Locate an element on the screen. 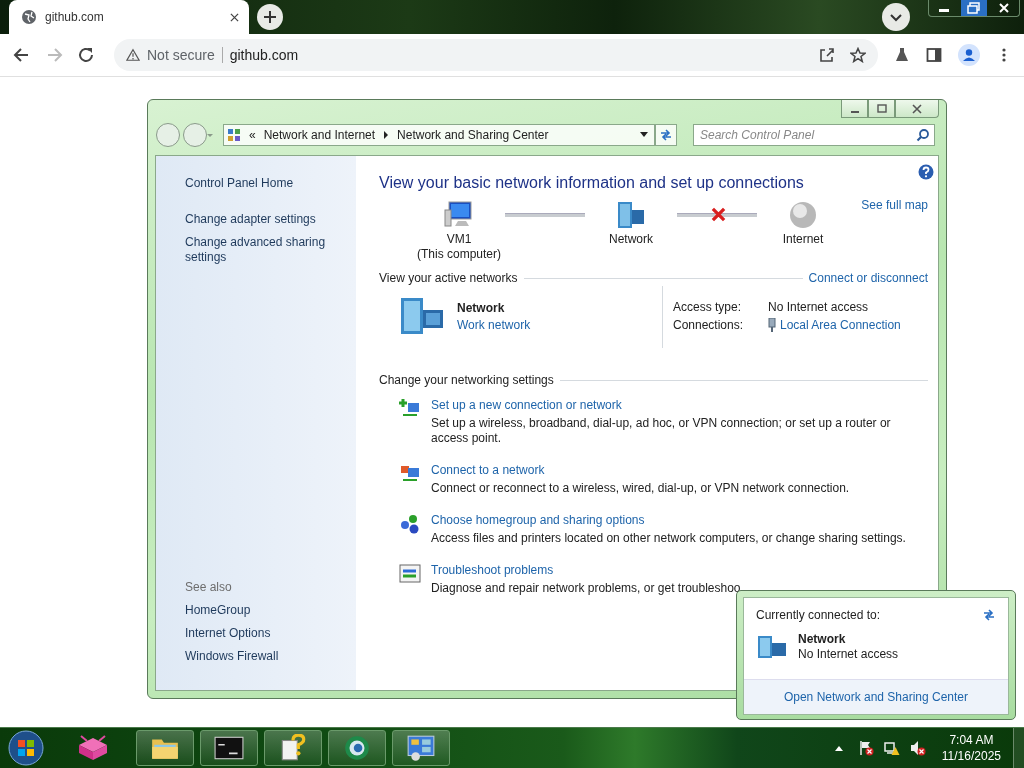 Image resolution: width=1024 pixels, height=768 pixels. flask-icon is located at coordinates (902, 55).